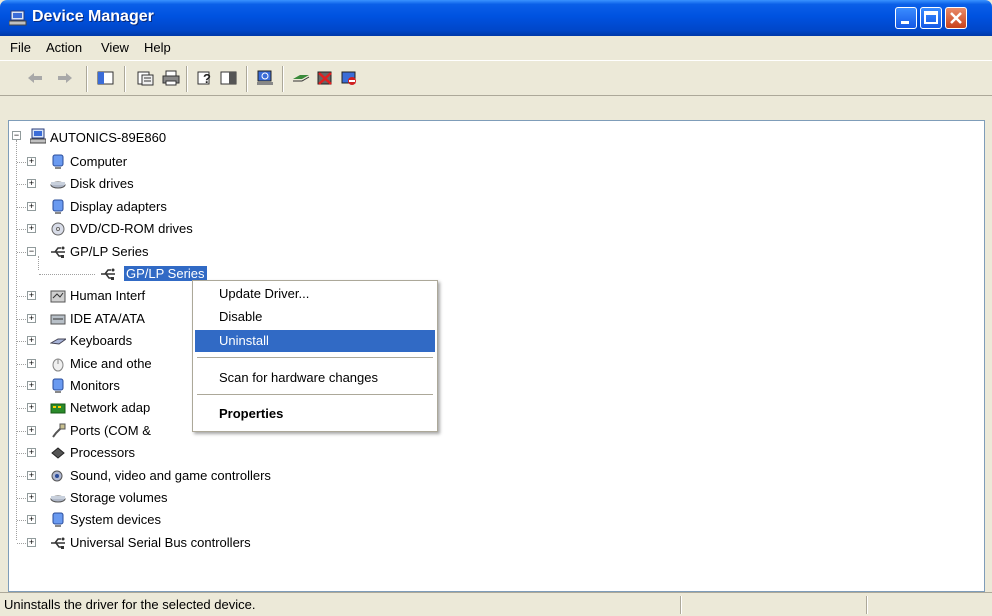  I want to click on minimize-button, so click(906, 18).